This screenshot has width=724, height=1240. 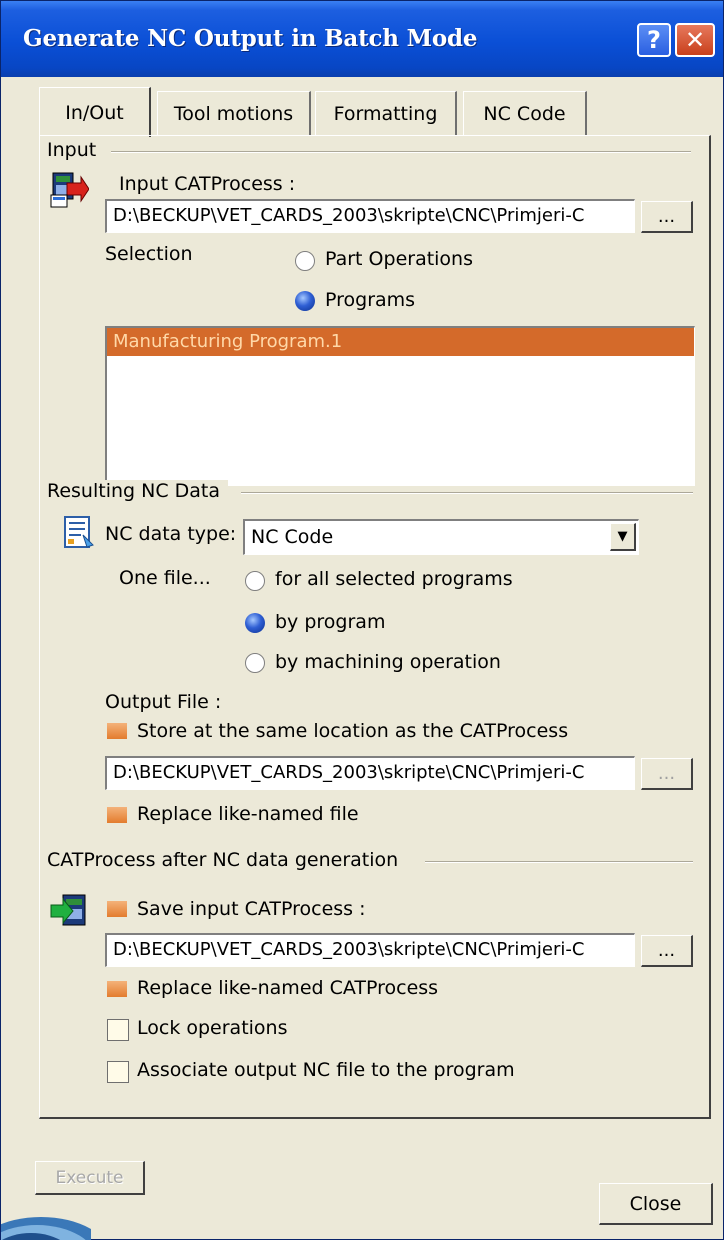 What do you see at coordinates (117, 909) in the screenshot?
I see `save-input-checkbox` at bounding box center [117, 909].